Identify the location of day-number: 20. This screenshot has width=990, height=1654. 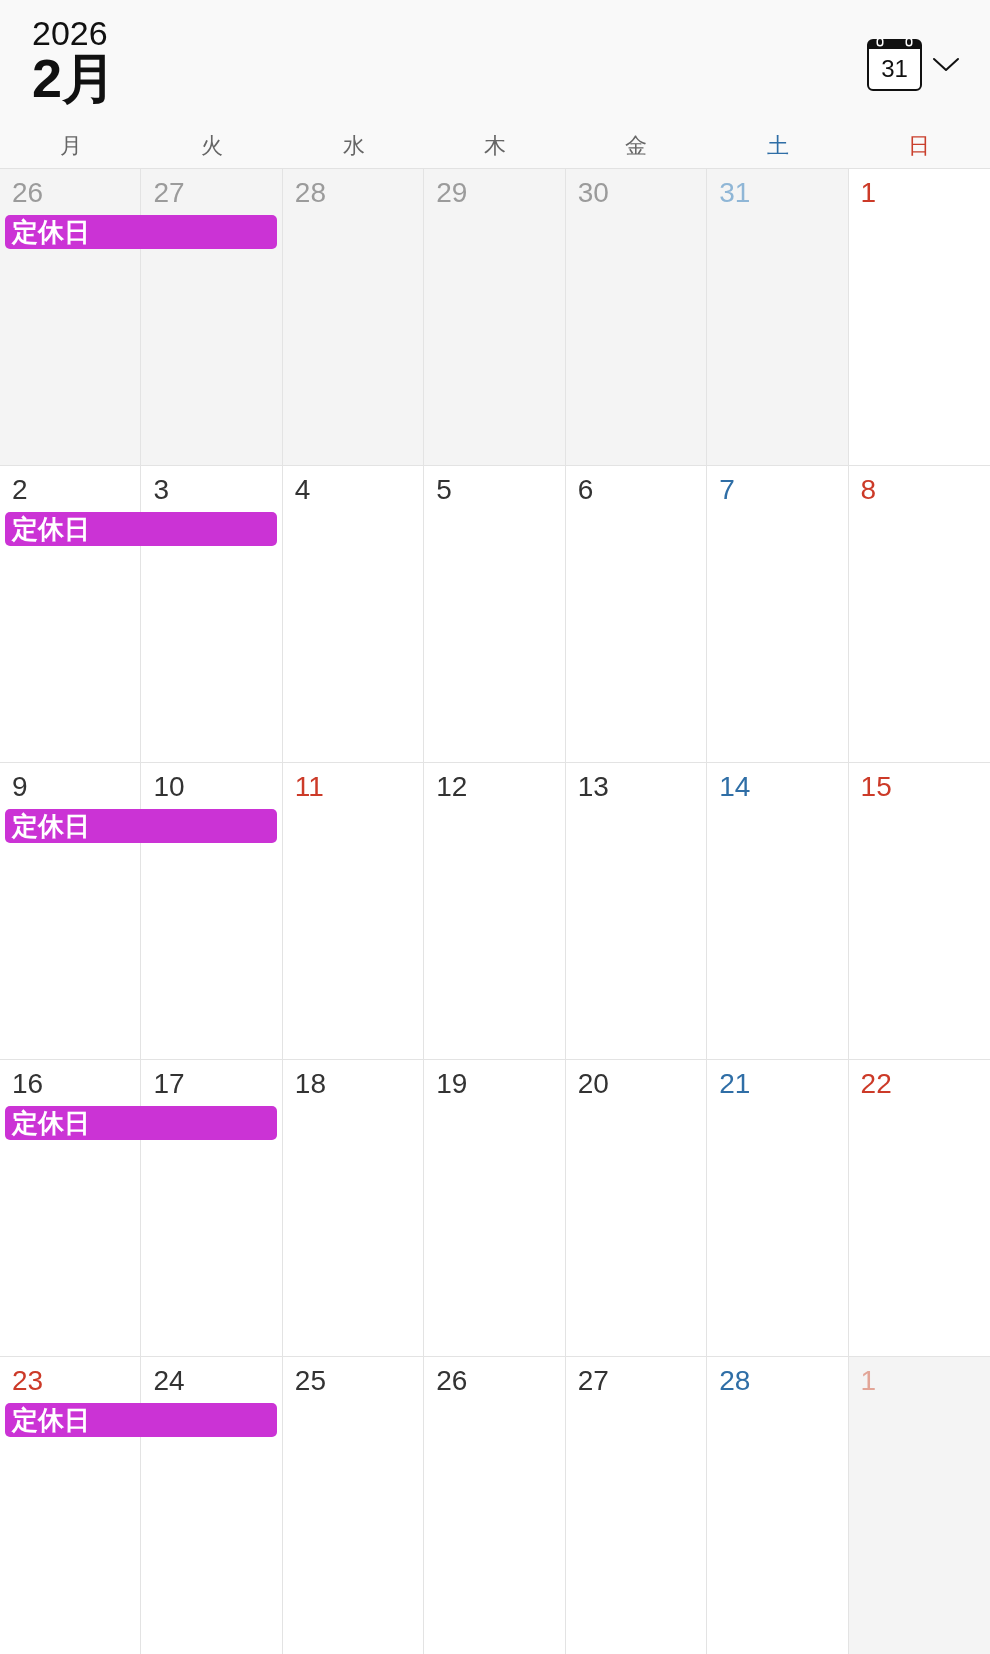
(593, 1084).